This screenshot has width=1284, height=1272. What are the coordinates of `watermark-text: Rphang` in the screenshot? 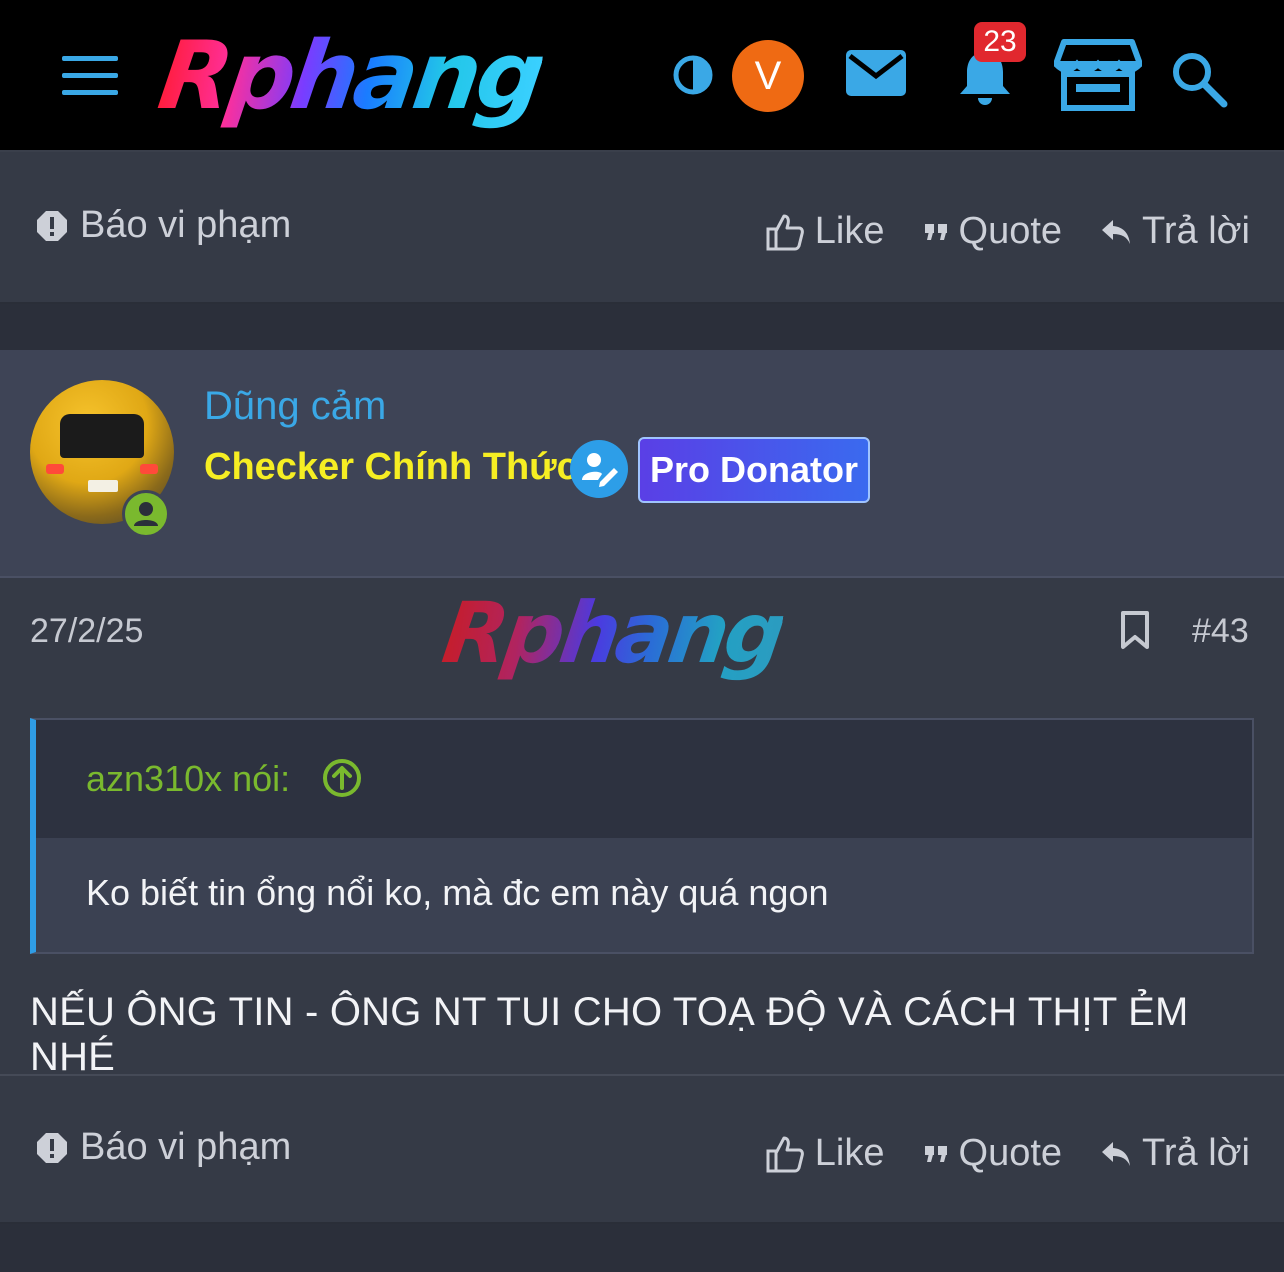 It's located at (612, 633).